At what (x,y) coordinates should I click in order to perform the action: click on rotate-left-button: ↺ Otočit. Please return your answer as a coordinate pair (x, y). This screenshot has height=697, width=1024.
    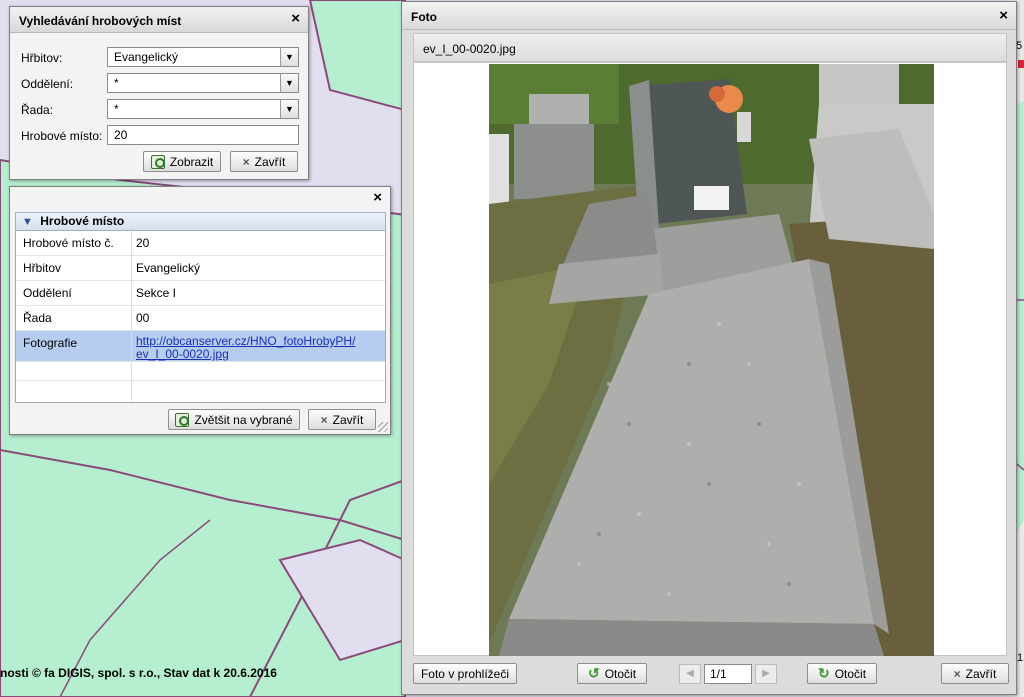
    Looking at the image, I should click on (612, 673).